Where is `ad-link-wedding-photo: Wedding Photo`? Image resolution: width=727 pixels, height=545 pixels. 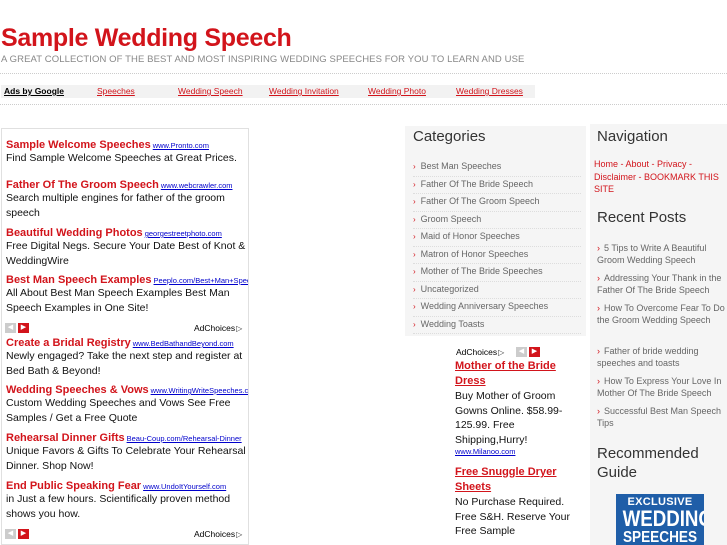 ad-link-wedding-photo: Wedding Photo is located at coordinates (397, 91).